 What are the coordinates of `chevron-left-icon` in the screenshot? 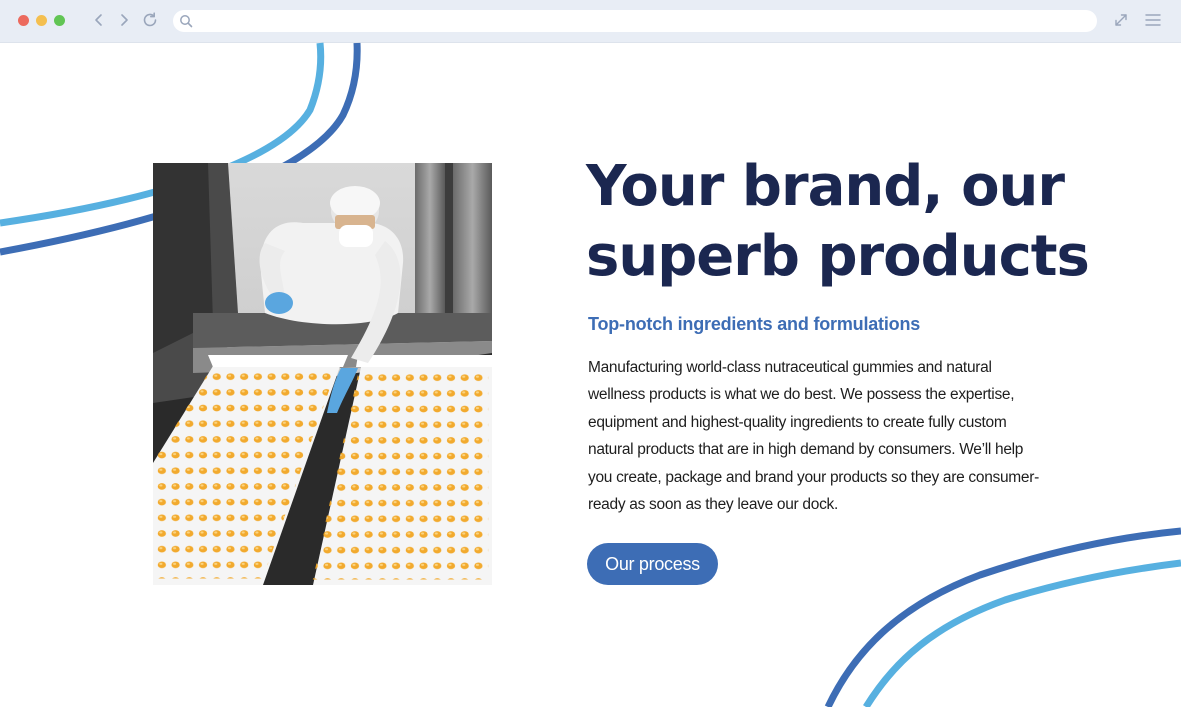 It's located at (98, 20).